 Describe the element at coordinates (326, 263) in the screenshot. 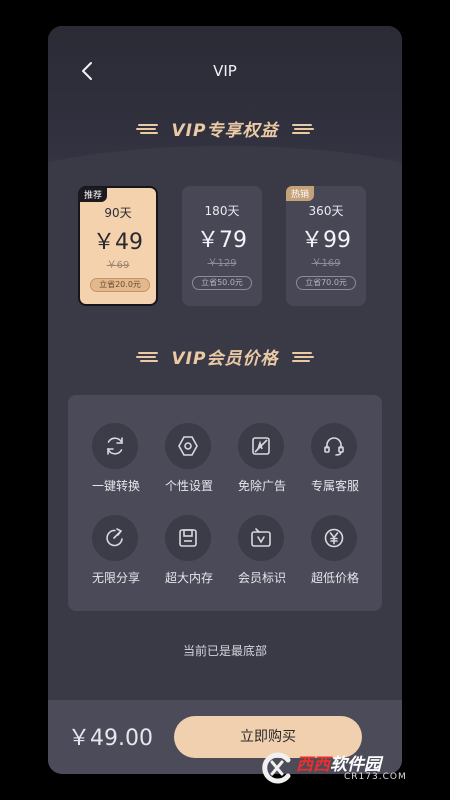

I see `plan-old-price: ￥169` at that location.